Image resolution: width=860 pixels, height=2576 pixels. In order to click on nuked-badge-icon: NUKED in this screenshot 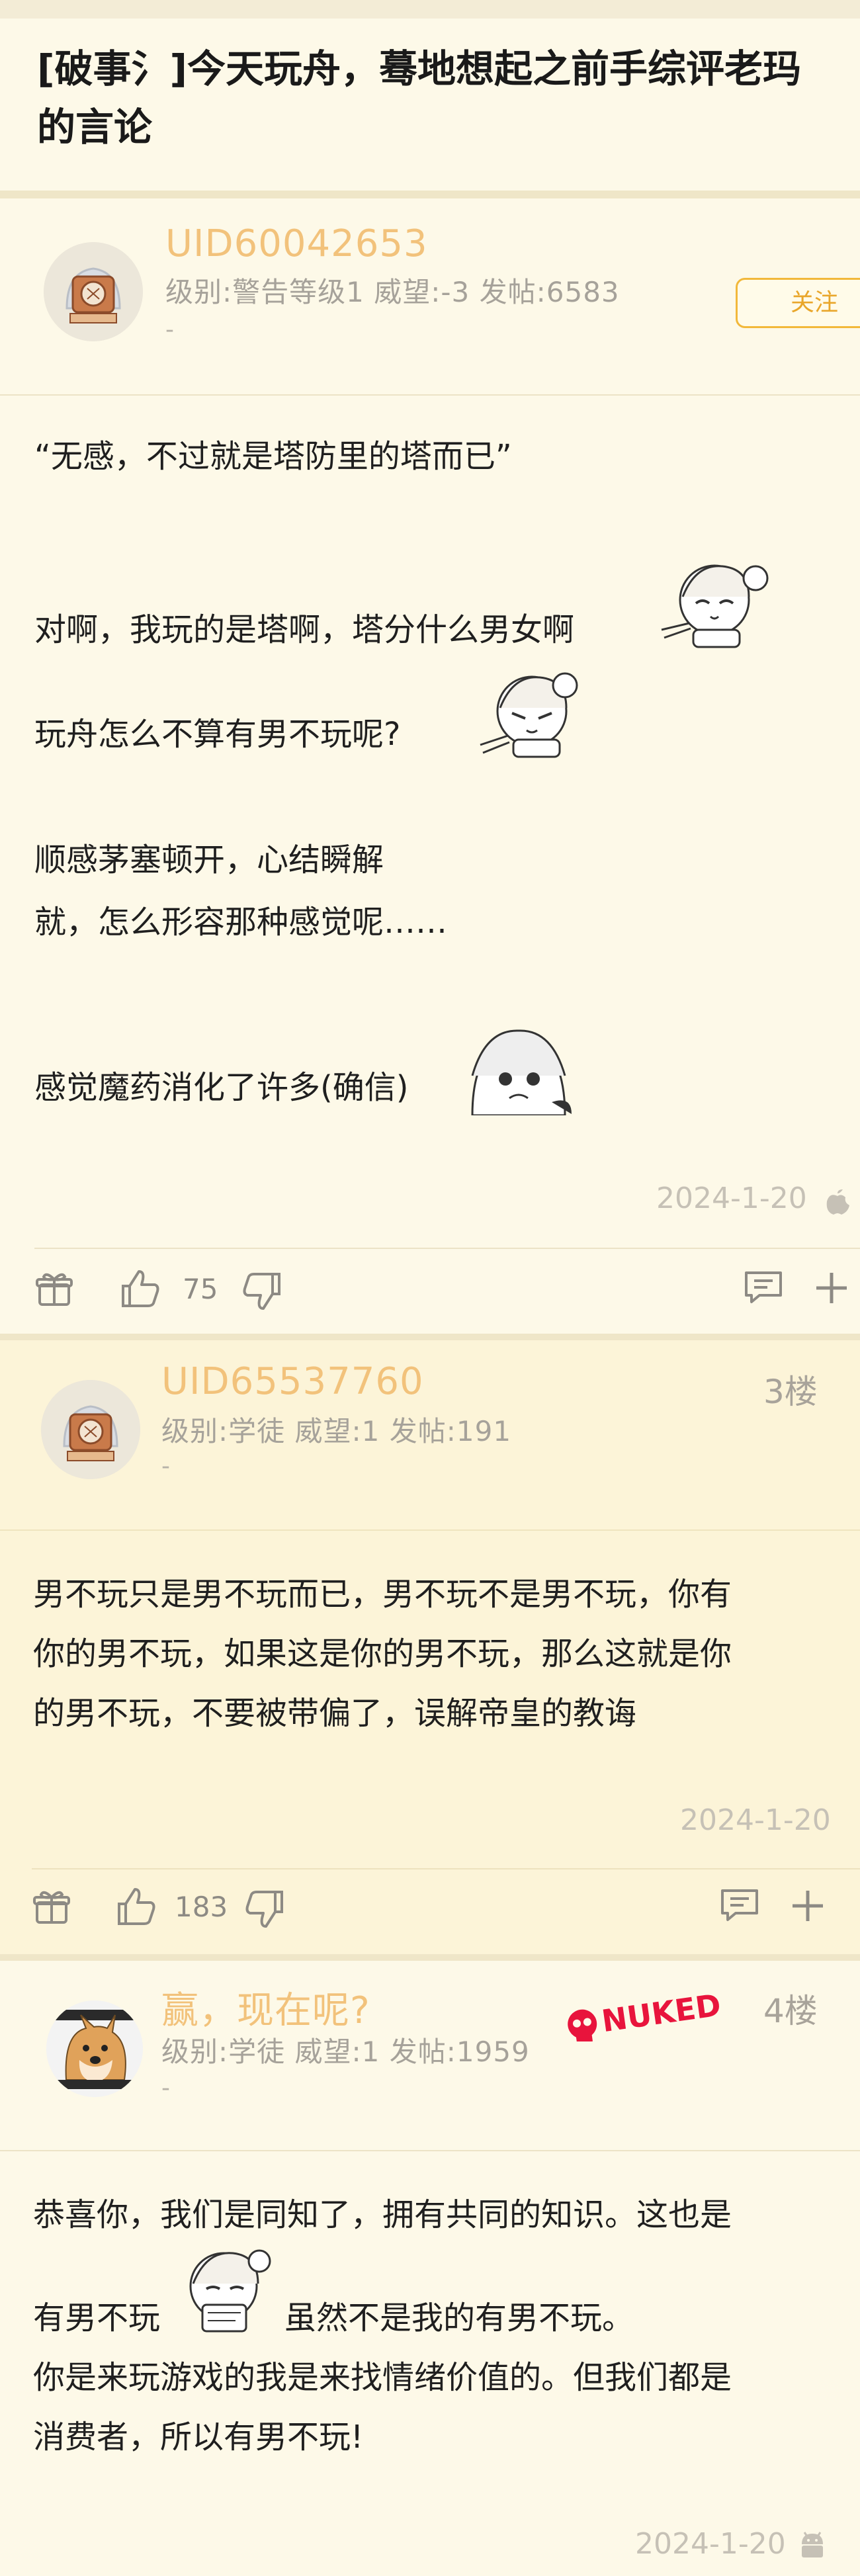, I will do `click(645, 2014)`.